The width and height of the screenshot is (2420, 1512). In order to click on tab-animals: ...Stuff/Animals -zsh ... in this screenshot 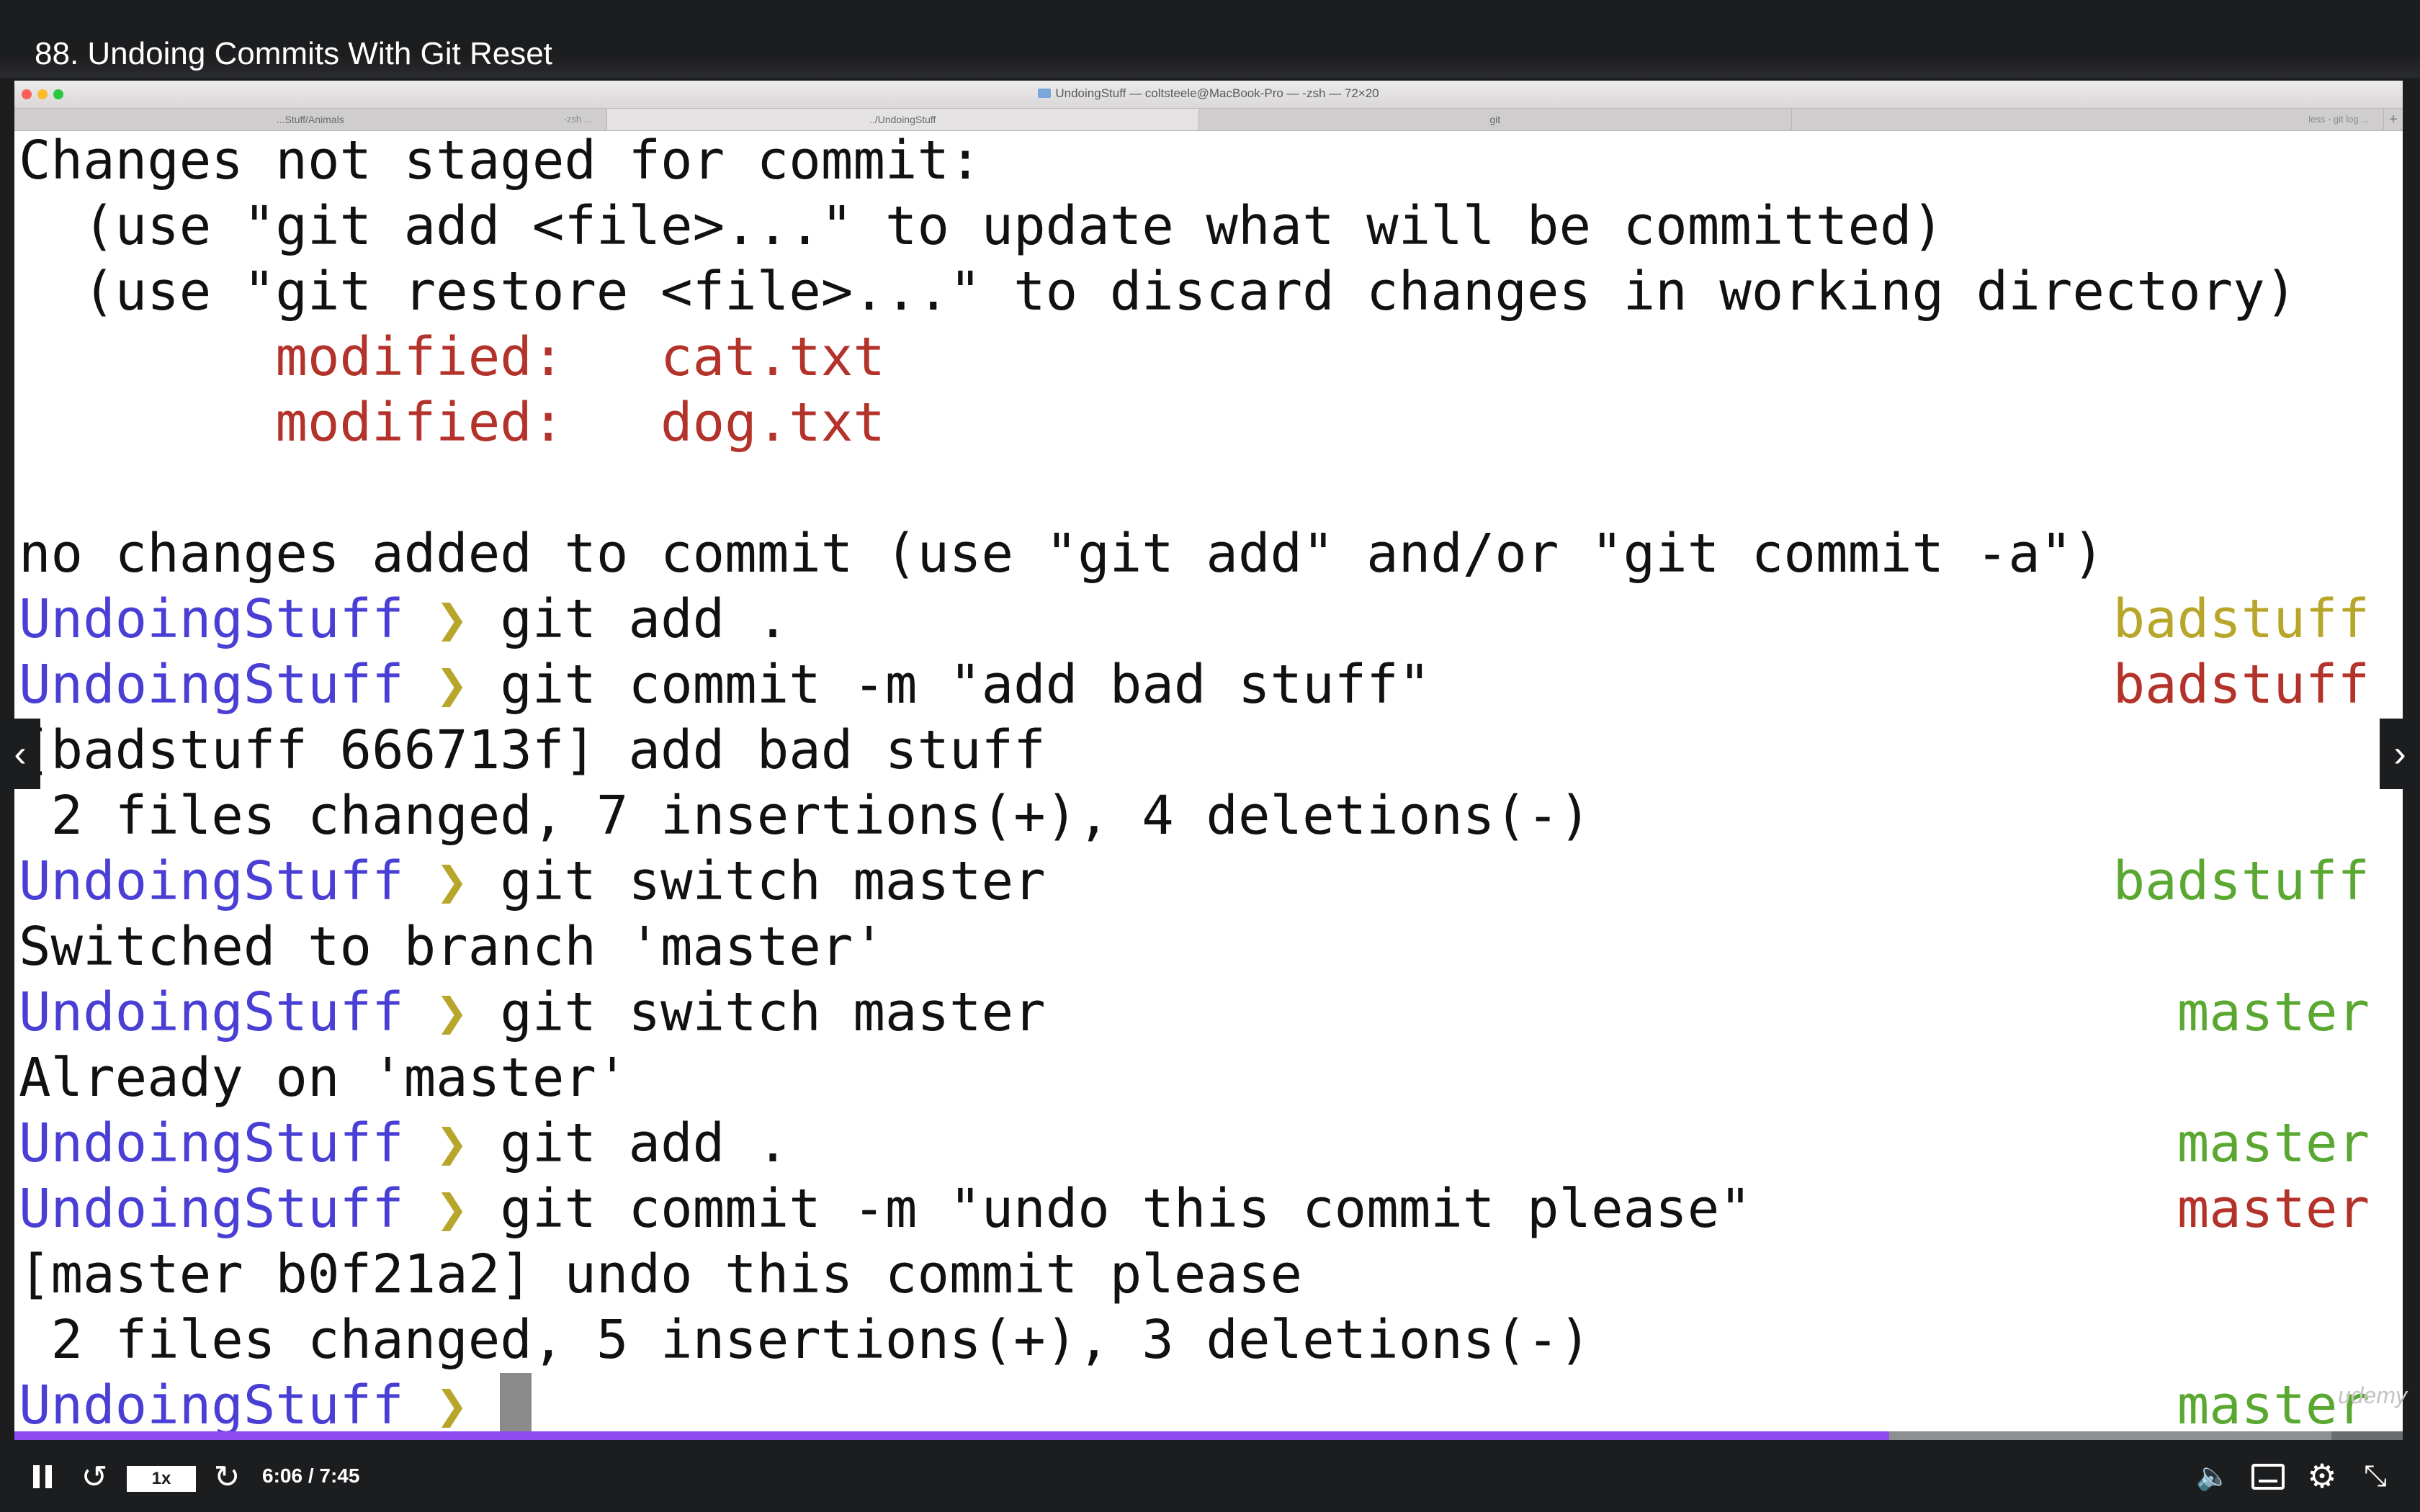, I will do `click(310, 119)`.